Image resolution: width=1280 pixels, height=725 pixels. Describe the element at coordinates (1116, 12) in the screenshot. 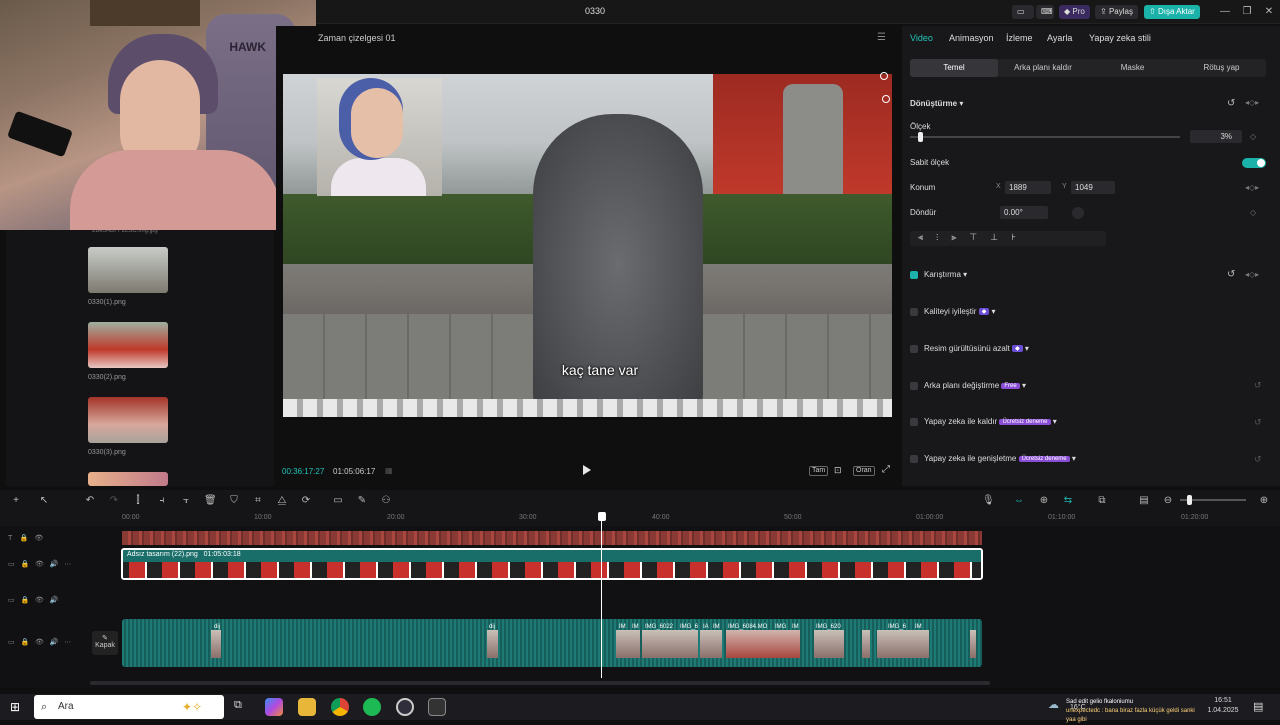

I see `share-button: ⇪ Paylaş` at that location.